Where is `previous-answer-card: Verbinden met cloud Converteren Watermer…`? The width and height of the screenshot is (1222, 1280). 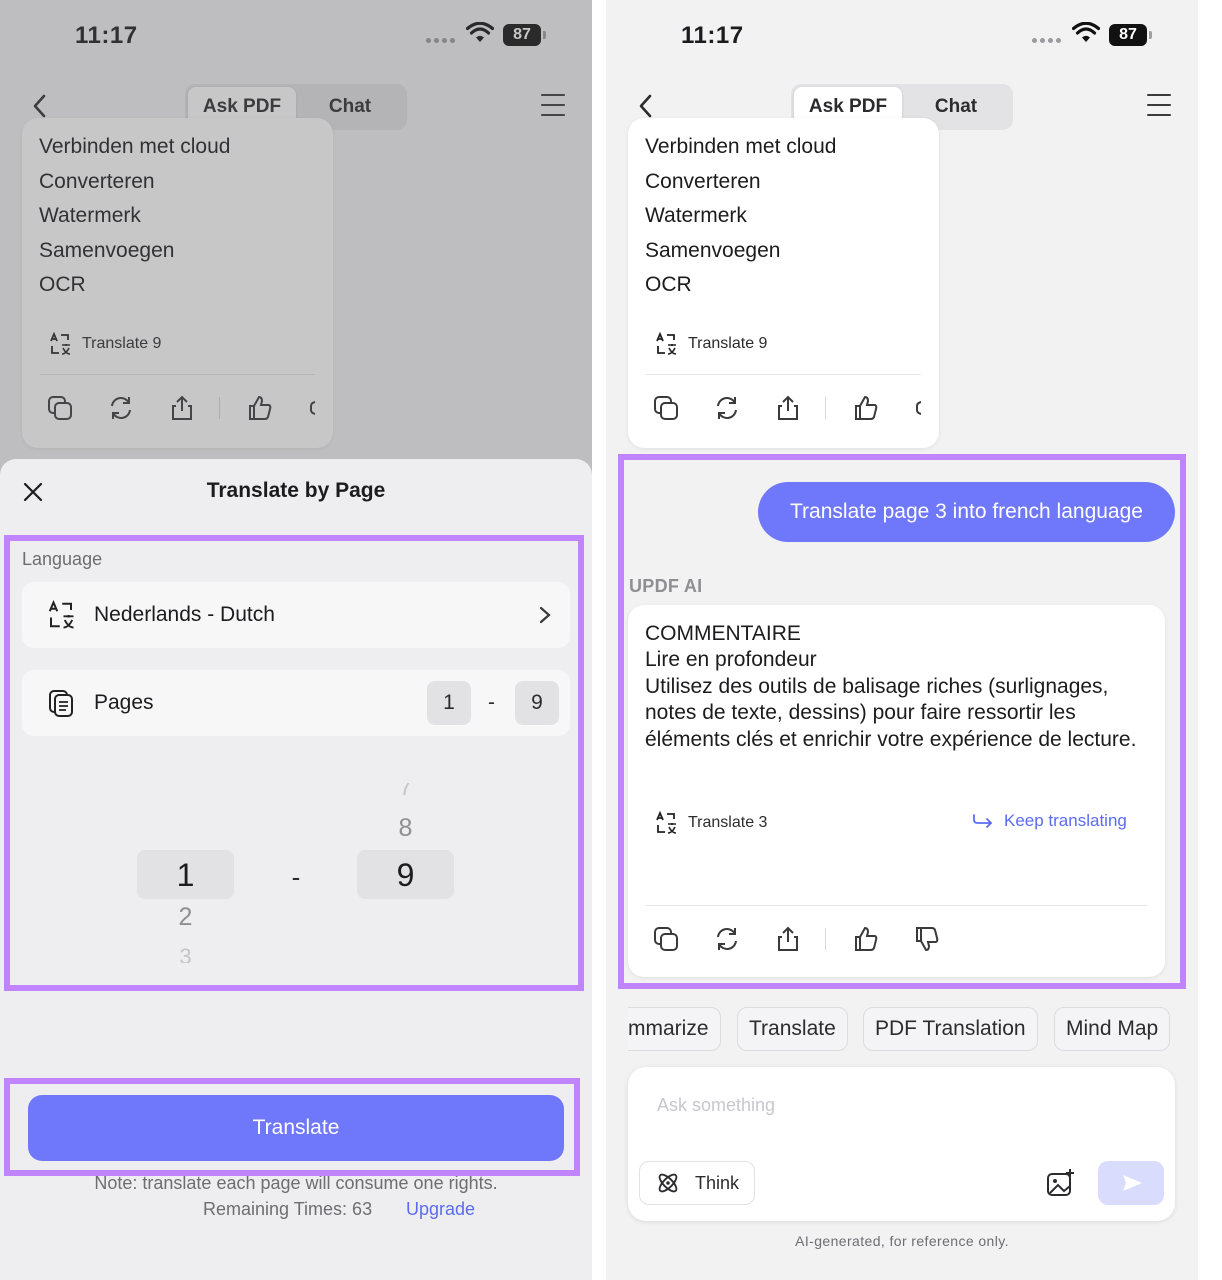 previous-answer-card: Verbinden met cloud Converteren Watermer… is located at coordinates (783, 283).